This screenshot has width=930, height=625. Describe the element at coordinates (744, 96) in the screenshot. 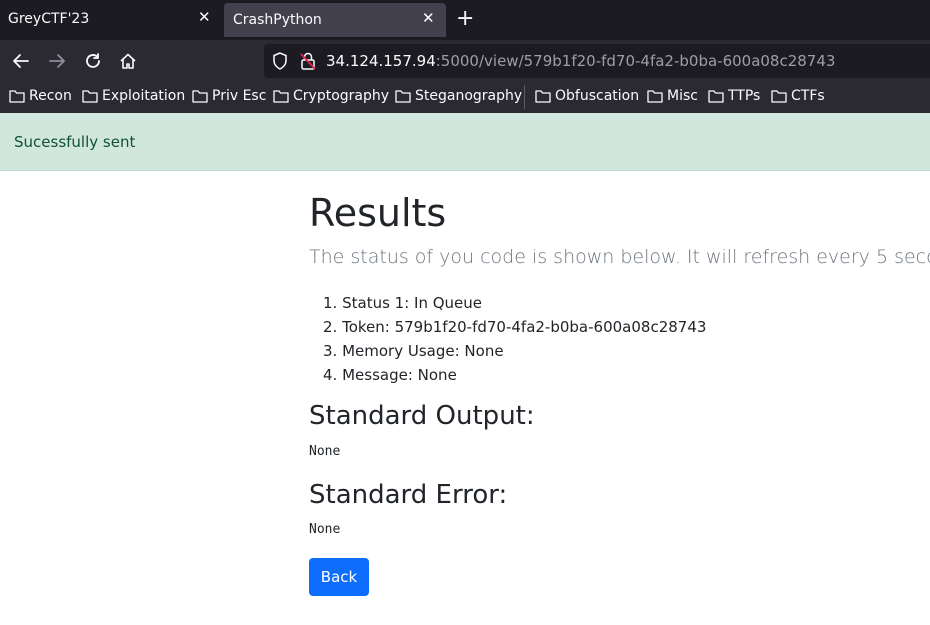

I see `bookmark-label: TTPs` at that location.